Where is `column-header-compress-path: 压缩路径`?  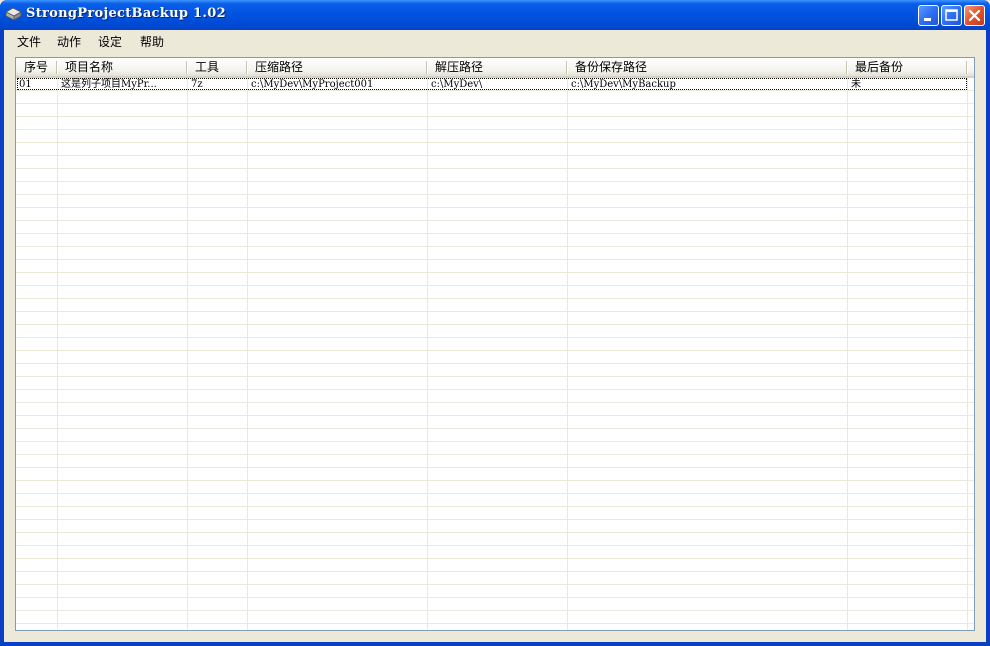
column-header-compress-path: 压缩路径 is located at coordinates (337, 67).